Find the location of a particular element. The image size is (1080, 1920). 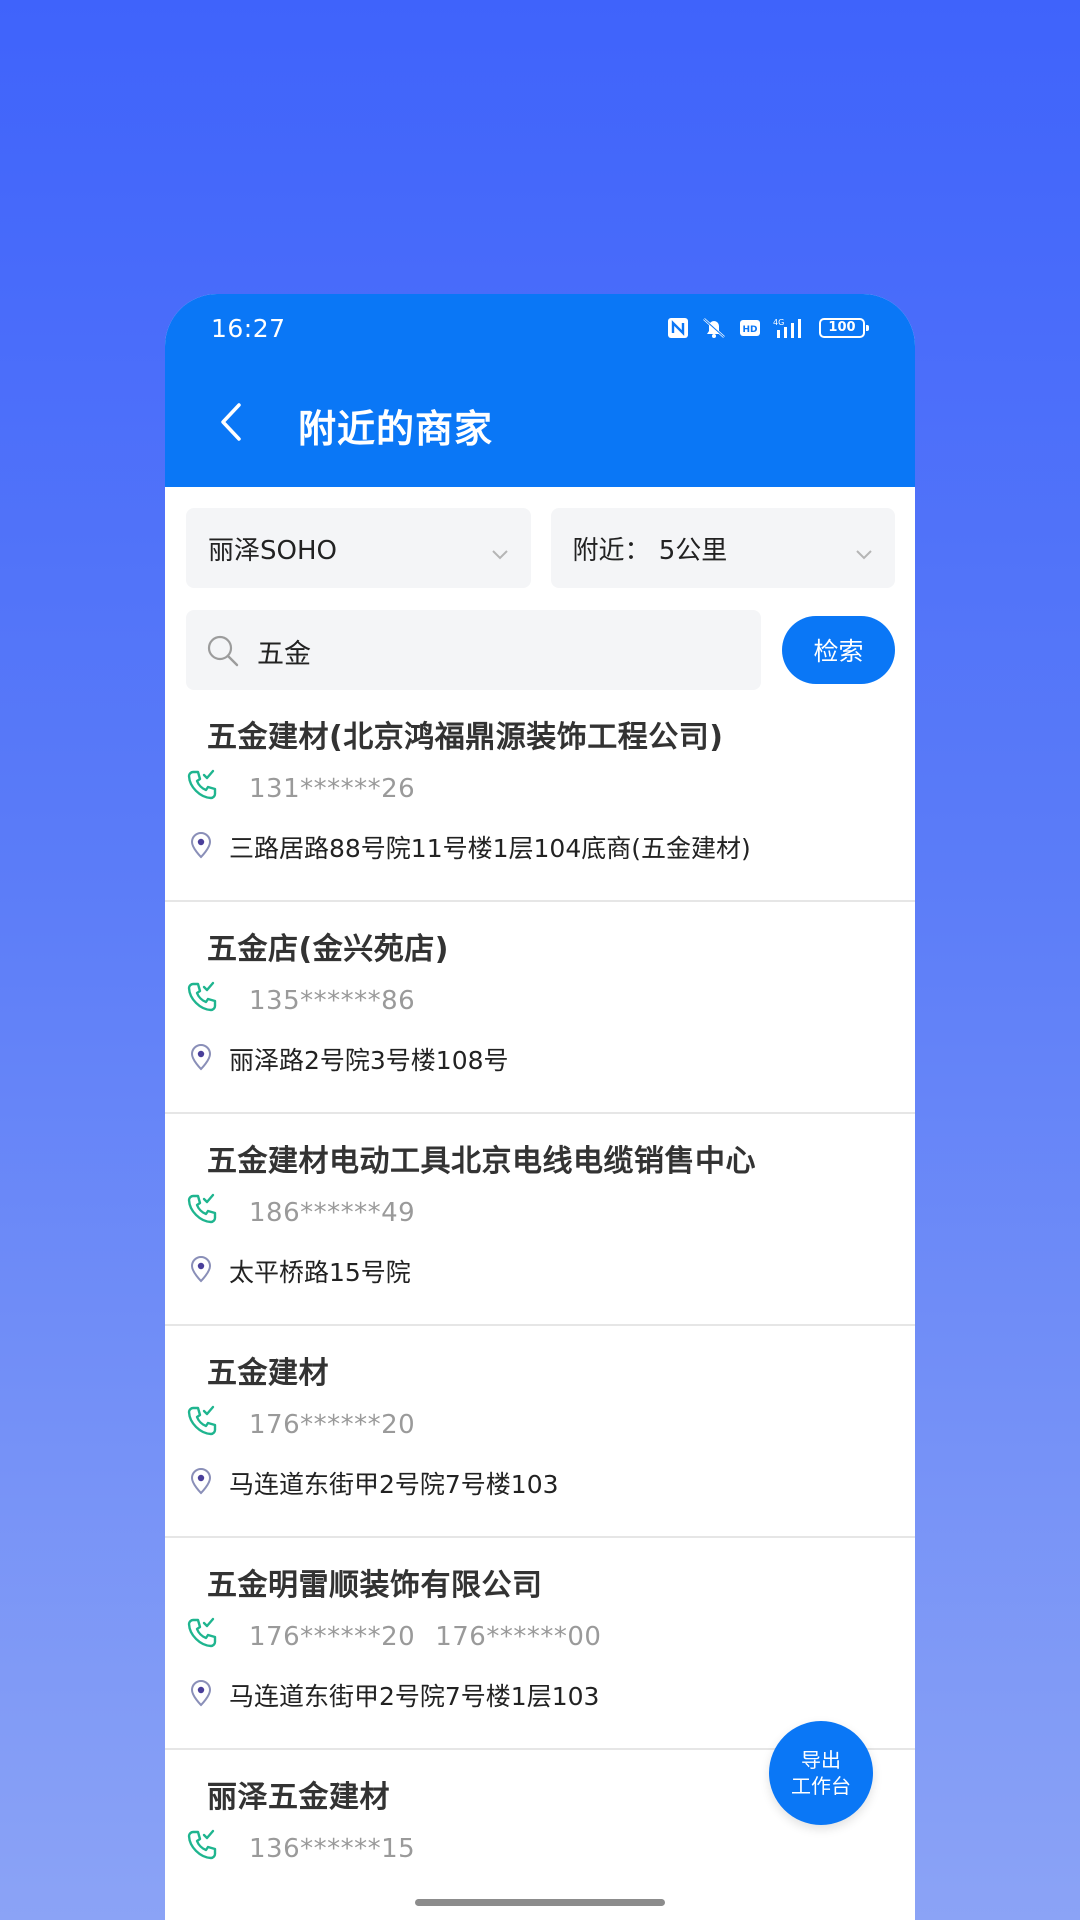

chevron-left-icon is located at coordinates (231, 424).